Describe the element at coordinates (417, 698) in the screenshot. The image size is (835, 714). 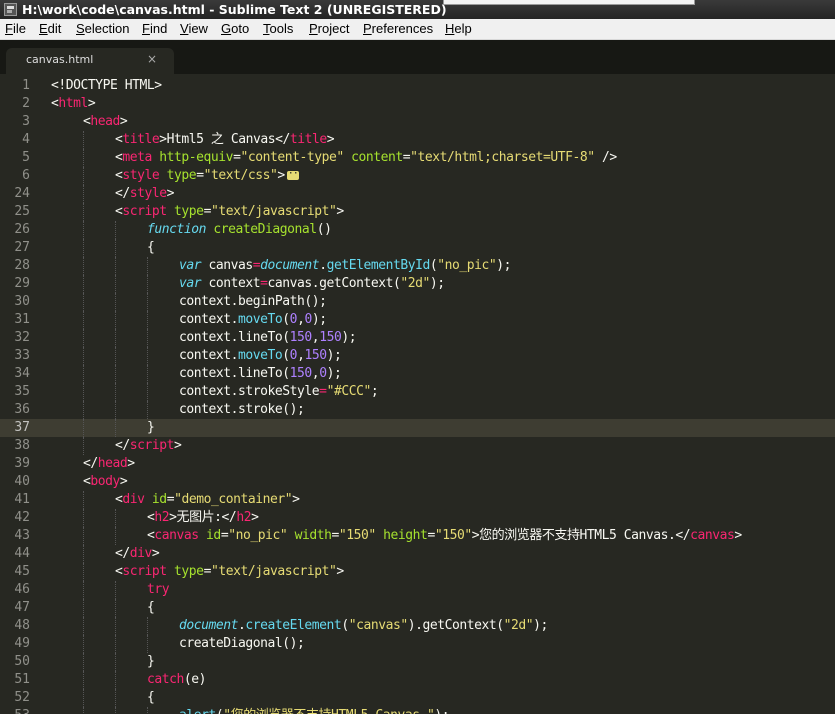
I see `code-line: 52 {` at that location.